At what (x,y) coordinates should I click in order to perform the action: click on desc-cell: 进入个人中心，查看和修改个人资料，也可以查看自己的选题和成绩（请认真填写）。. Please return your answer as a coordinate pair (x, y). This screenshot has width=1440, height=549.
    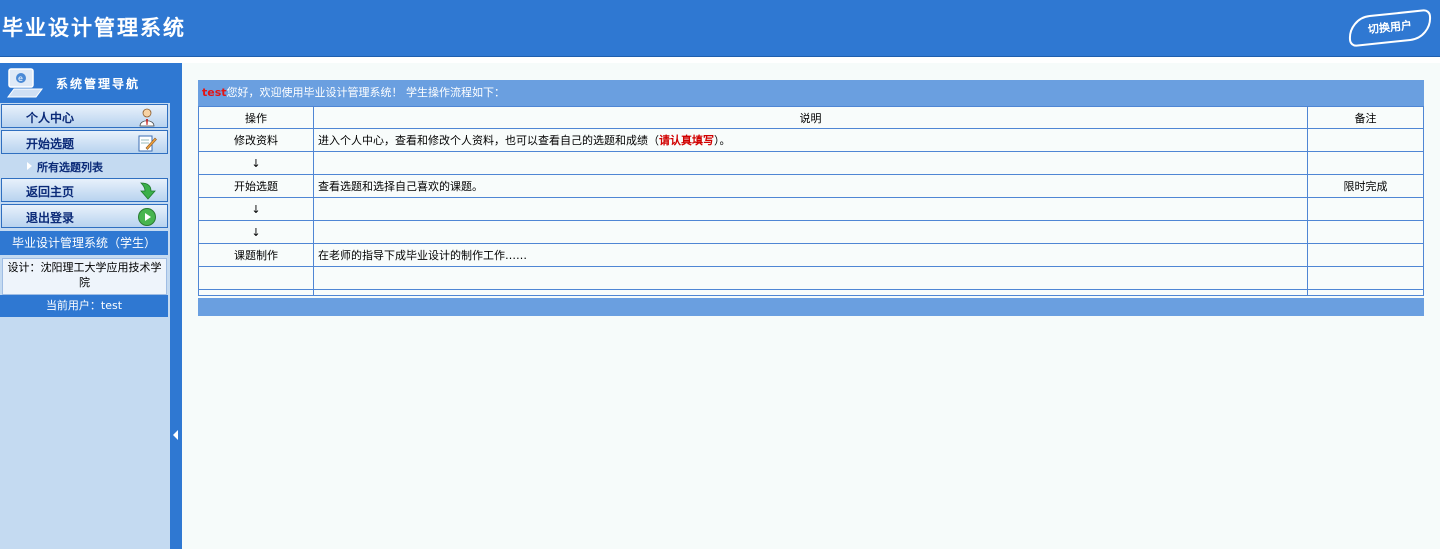
    Looking at the image, I should click on (810, 140).